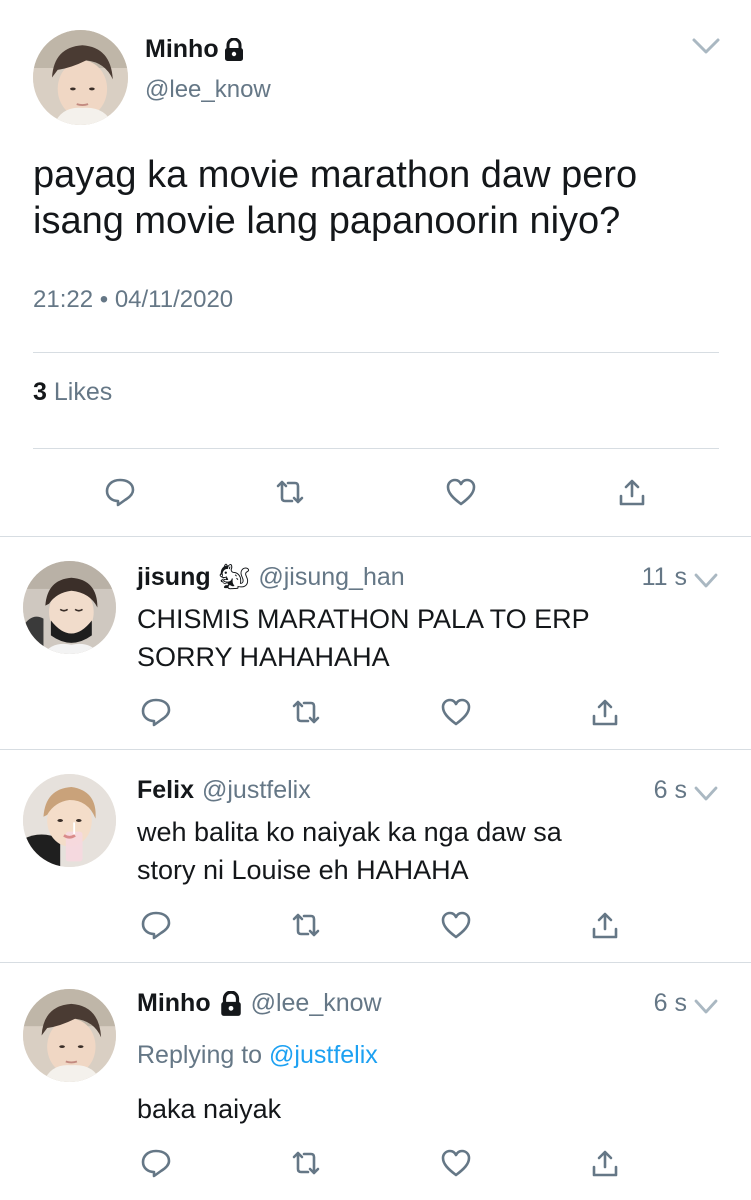 This screenshot has height=1200, width=751. Describe the element at coordinates (417, 1109) in the screenshot. I see `tweet-text: baka naiyak` at that location.